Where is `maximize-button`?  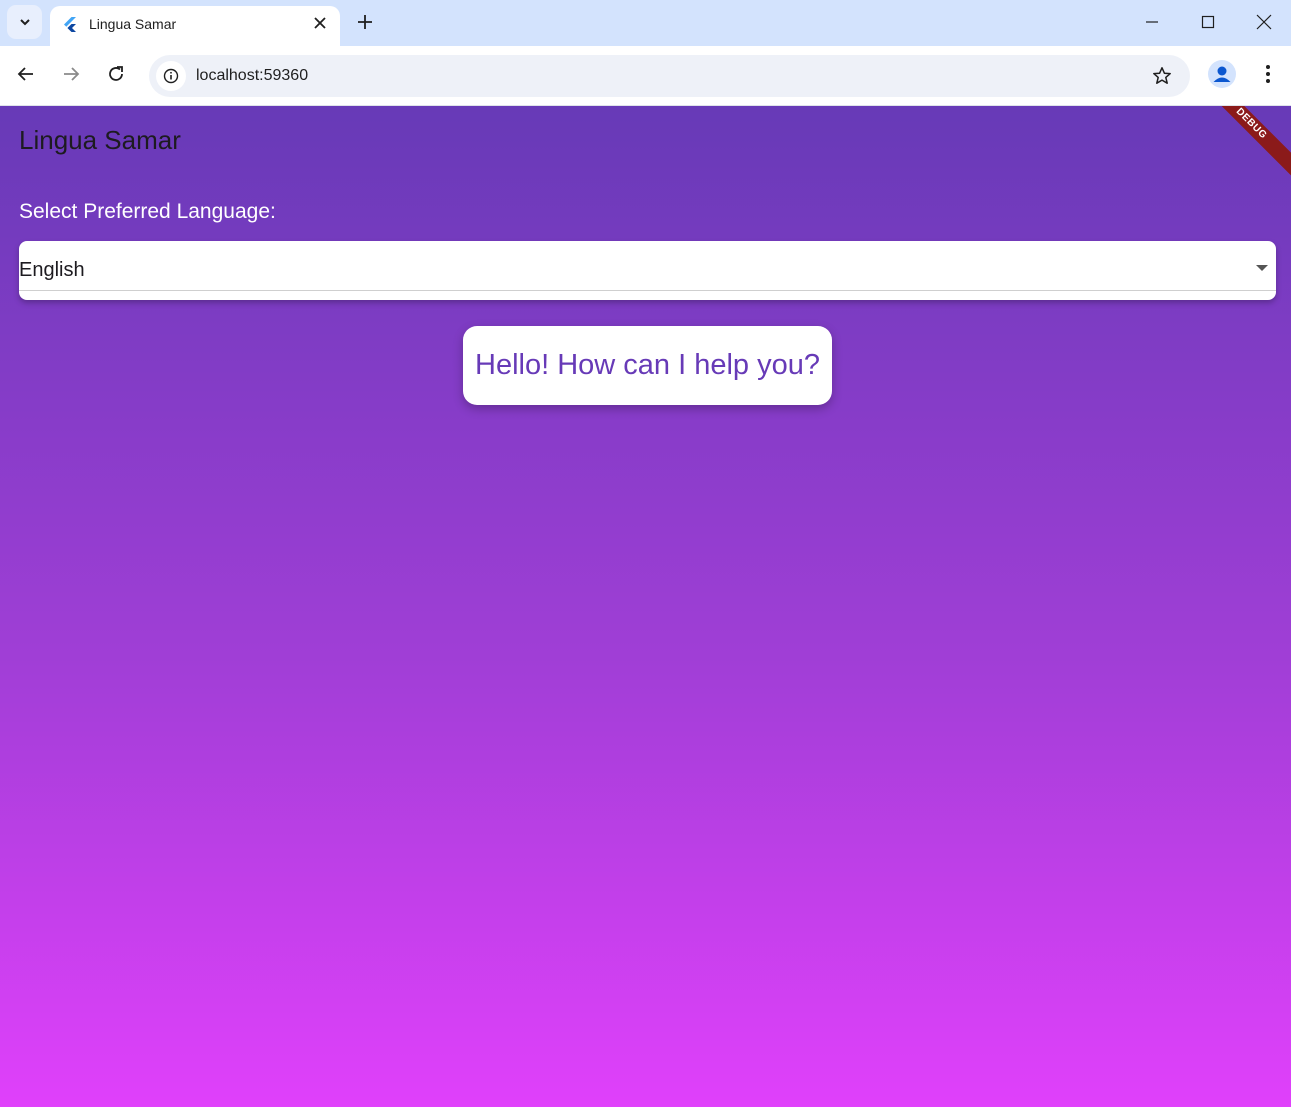
maximize-button is located at coordinates (1208, 22).